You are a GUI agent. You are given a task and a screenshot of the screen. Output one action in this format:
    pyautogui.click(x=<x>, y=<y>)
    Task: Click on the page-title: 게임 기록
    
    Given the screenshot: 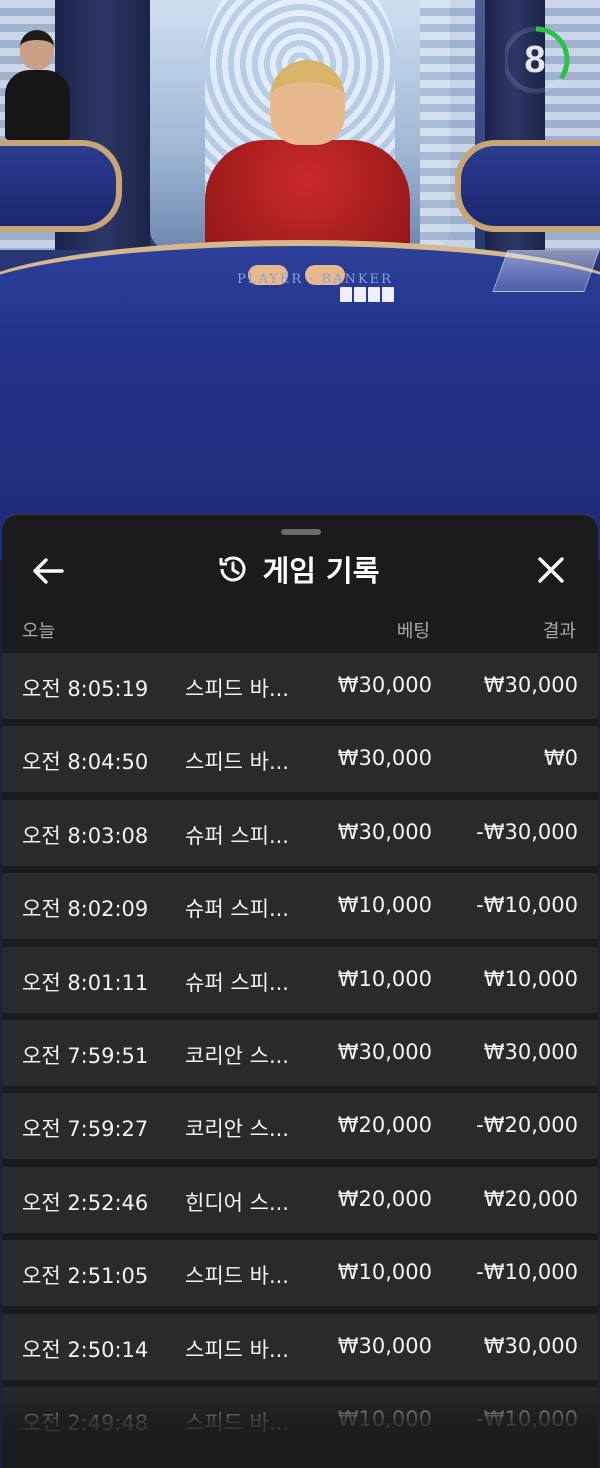 What is the action you would take?
    pyautogui.click(x=321, y=571)
    